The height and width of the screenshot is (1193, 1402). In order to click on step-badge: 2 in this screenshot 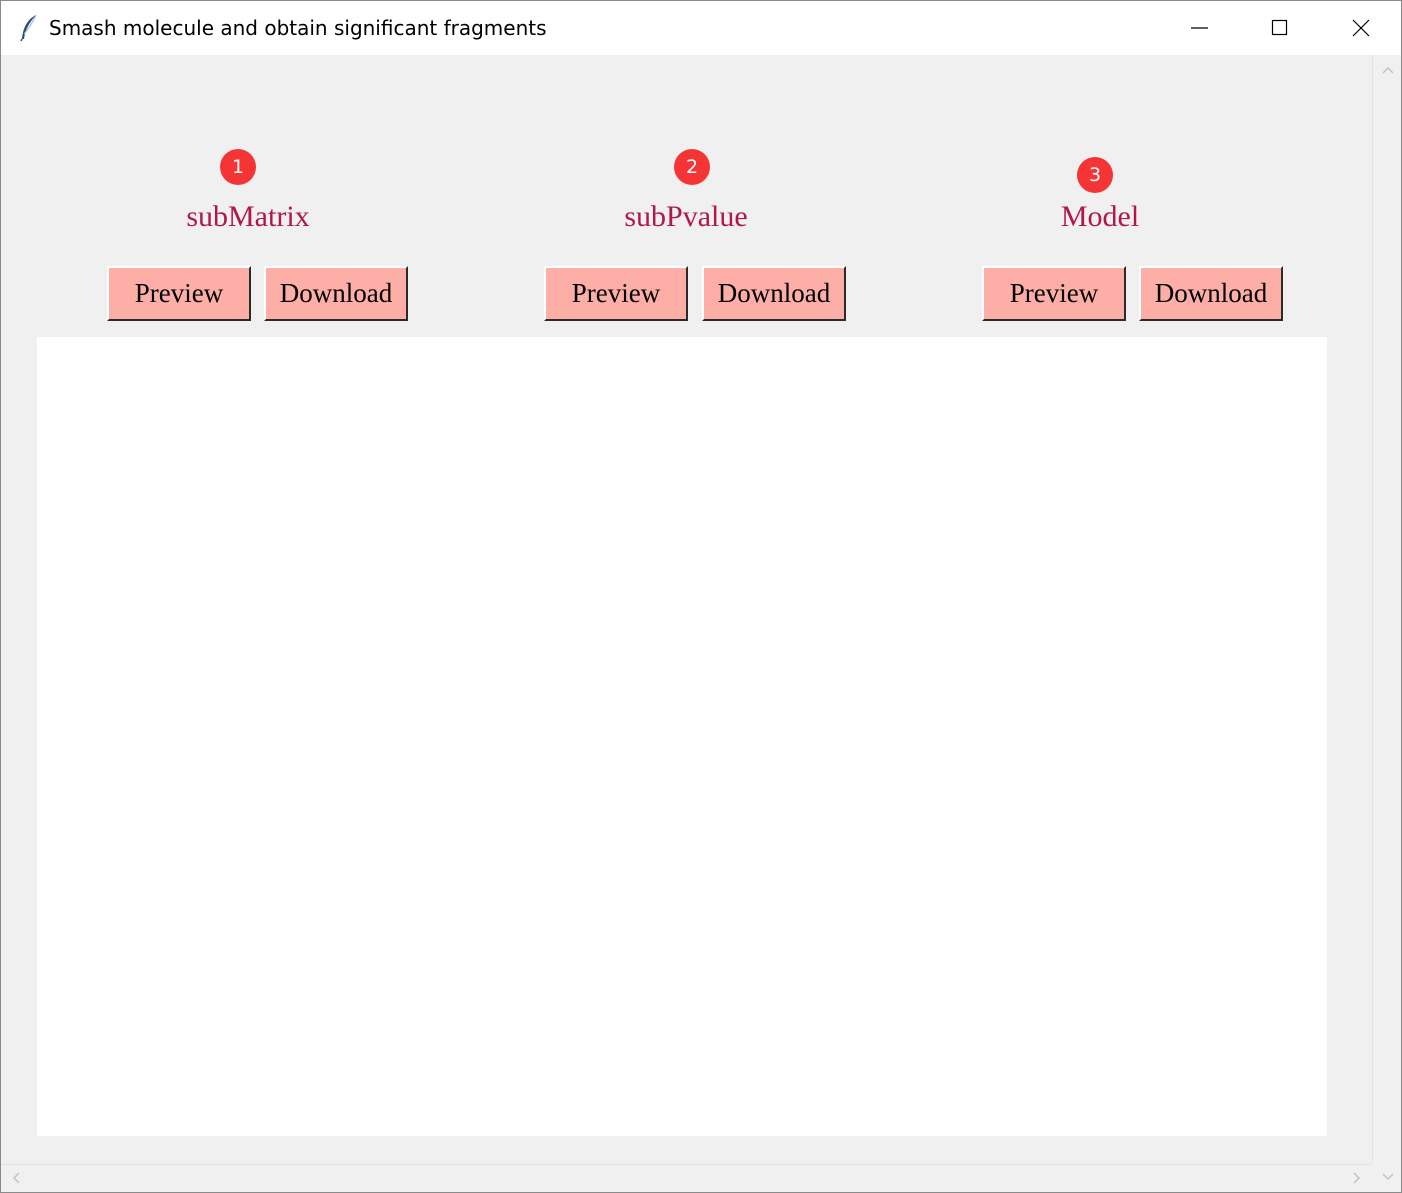, I will do `click(692, 167)`.